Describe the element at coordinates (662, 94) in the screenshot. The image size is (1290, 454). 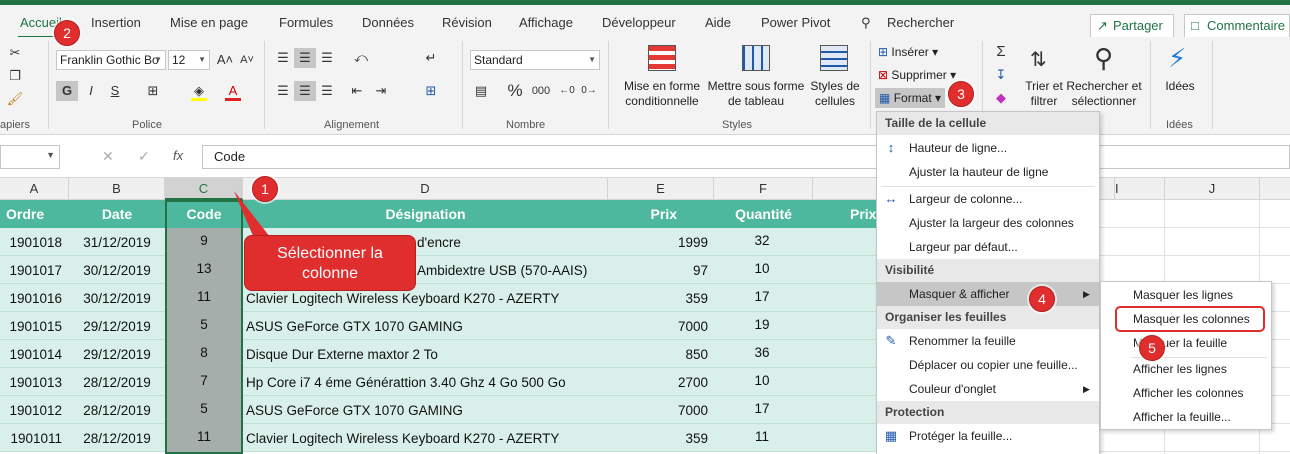
I see `conditional-format-button: Mise en forme conditionnelle` at that location.